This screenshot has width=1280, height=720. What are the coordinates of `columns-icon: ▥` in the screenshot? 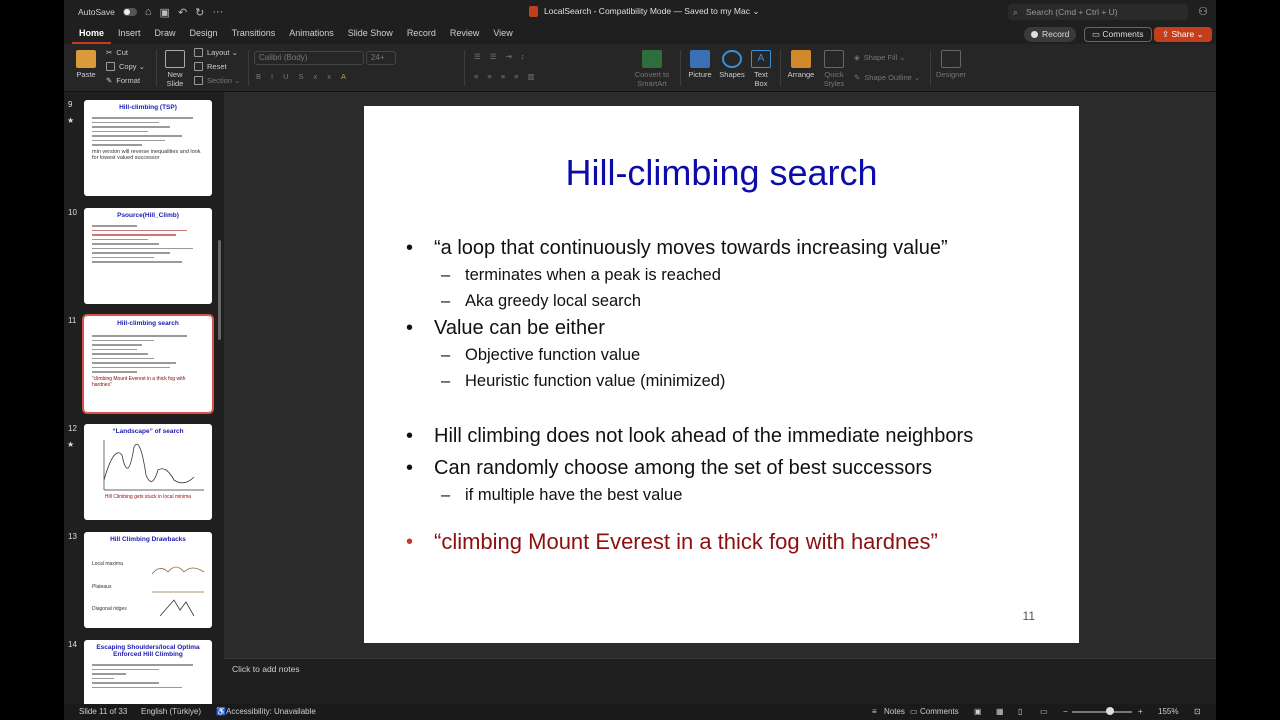 It's located at (534, 76).